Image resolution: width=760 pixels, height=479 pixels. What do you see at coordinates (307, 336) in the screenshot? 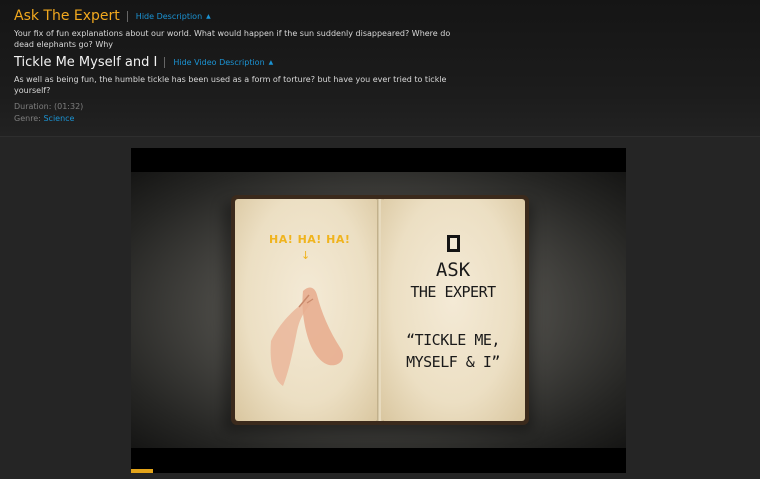
I see `hands-illustration` at bounding box center [307, 336].